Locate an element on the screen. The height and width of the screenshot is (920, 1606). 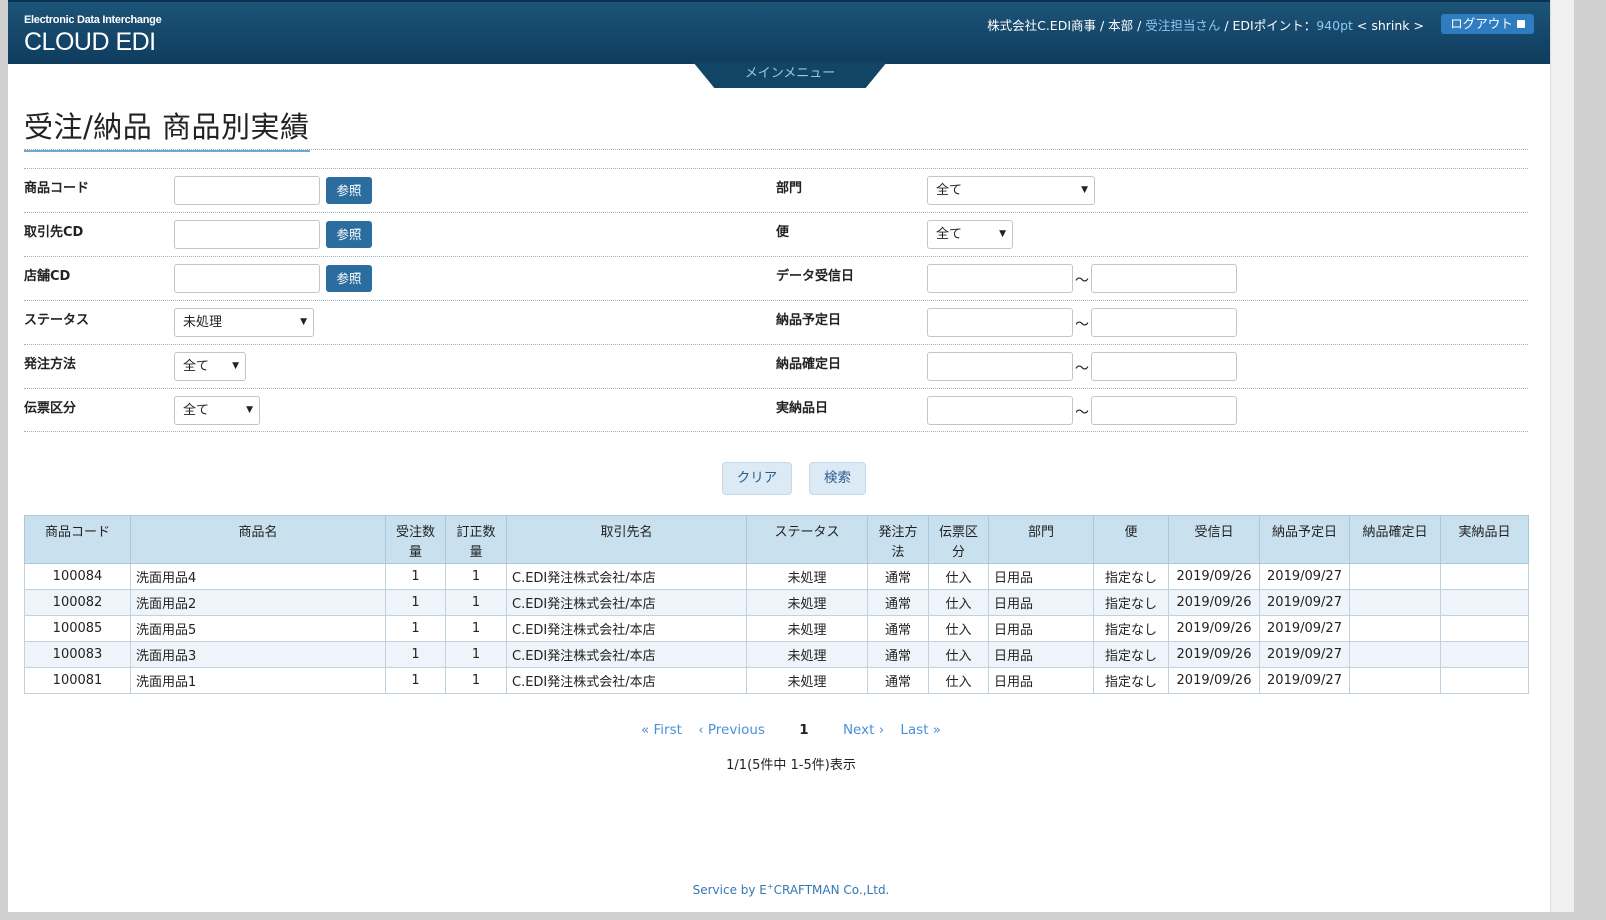
received-date-from-input is located at coordinates (1000, 278).